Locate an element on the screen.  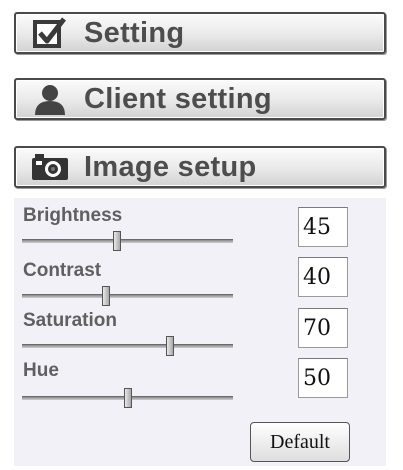
brightness-slider is located at coordinates (127, 241).